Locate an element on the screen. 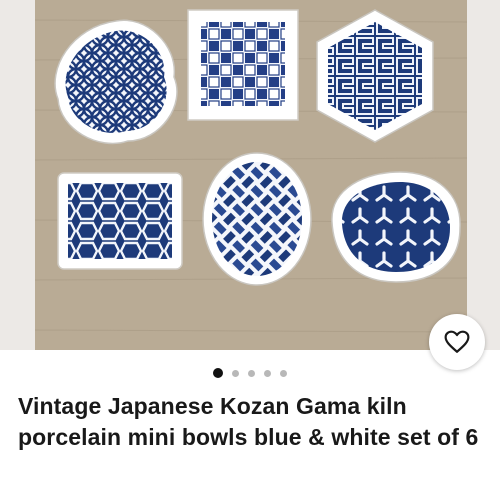 The height and width of the screenshot is (500, 500). bowl-hexagons is located at coordinates (120, 221).